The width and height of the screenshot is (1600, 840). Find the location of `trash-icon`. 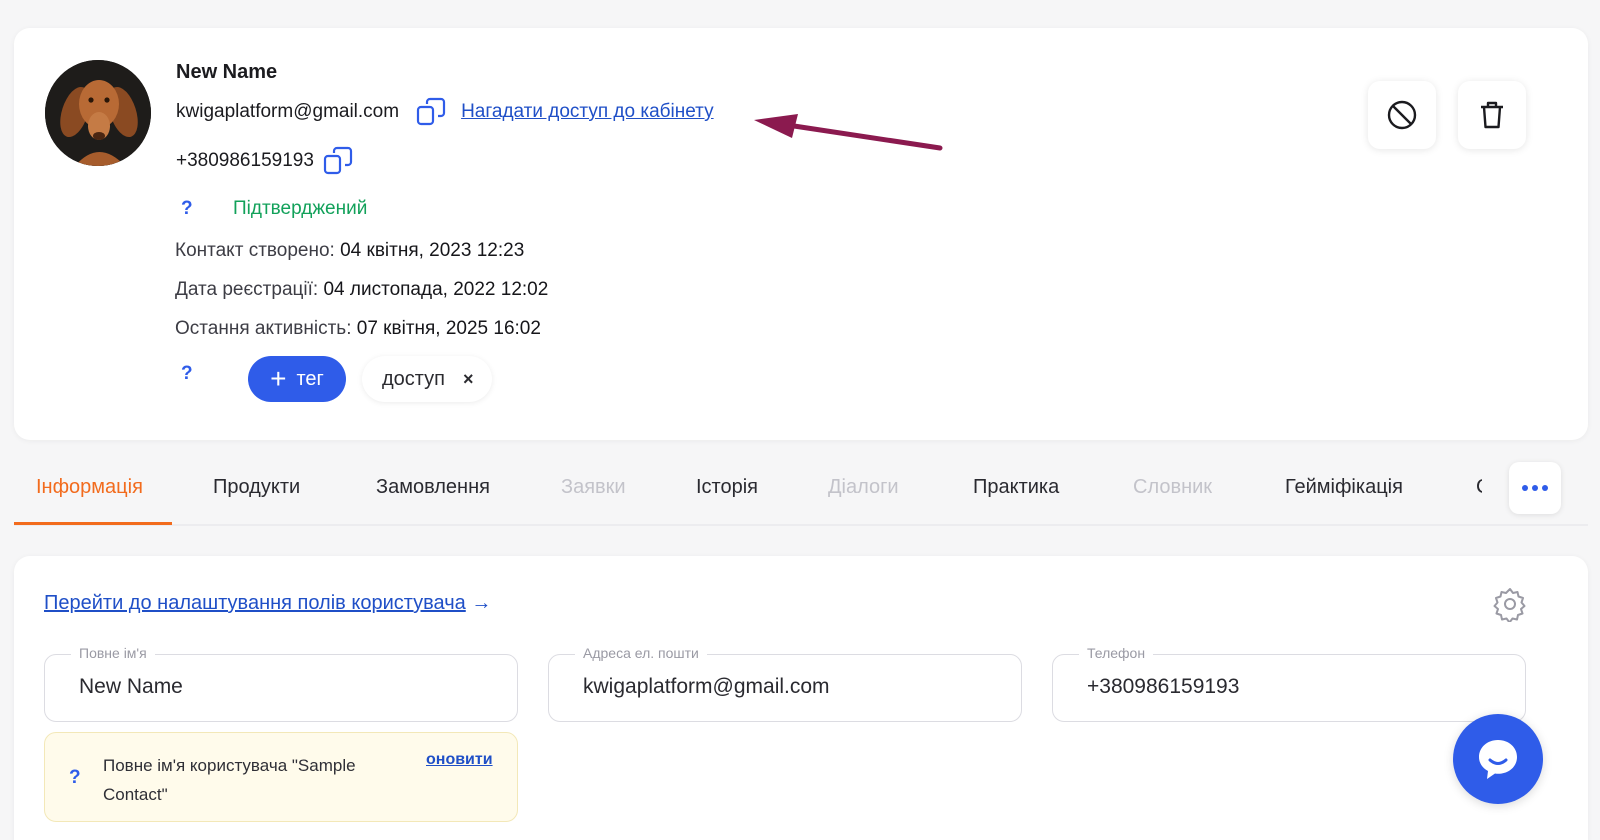

trash-icon is located at coordinates (1492, 115).